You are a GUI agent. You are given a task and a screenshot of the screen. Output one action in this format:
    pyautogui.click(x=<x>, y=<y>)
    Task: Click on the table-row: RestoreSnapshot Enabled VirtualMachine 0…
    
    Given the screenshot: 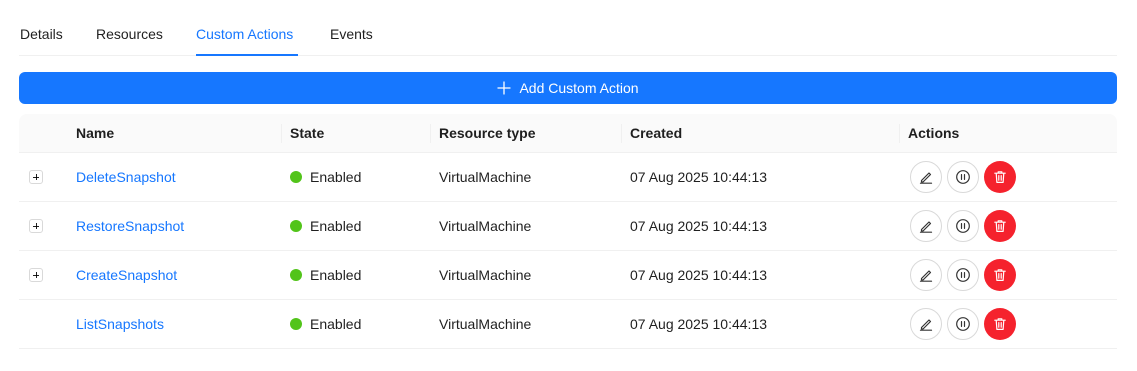 What is the action you would take?
    pyautogui.click(x=568, y=226)
    